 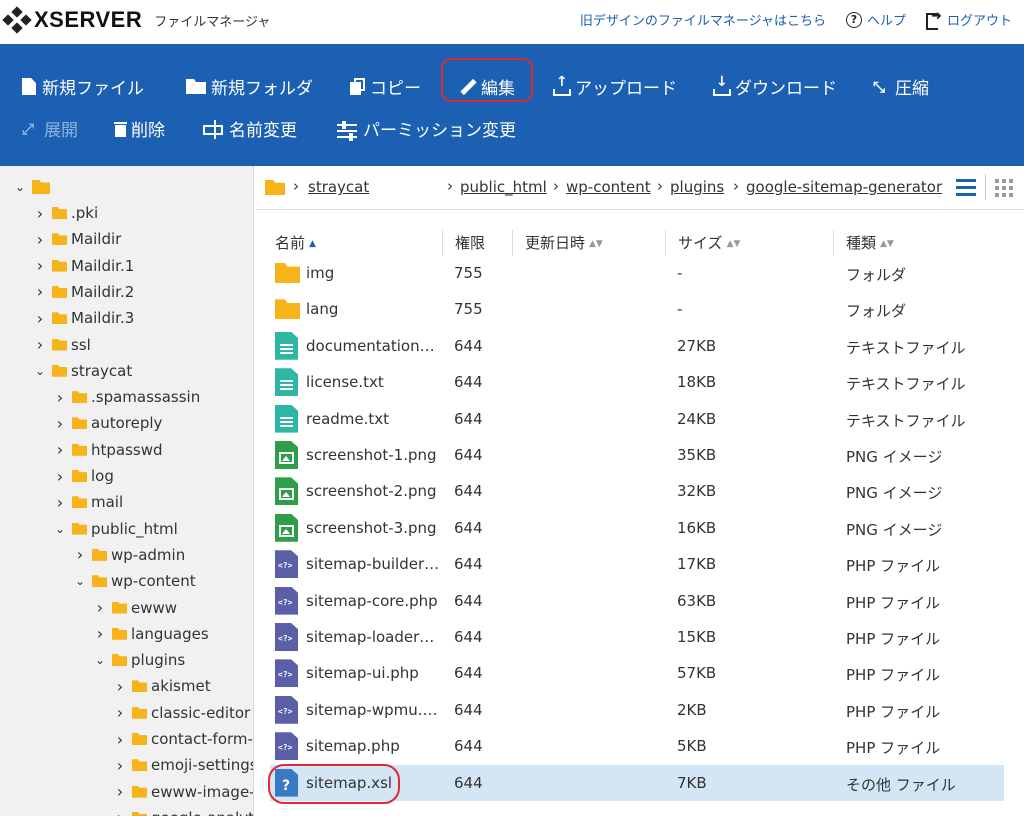 I want to click on tree-item: › .spamassassin, so click(x=127, y=397).